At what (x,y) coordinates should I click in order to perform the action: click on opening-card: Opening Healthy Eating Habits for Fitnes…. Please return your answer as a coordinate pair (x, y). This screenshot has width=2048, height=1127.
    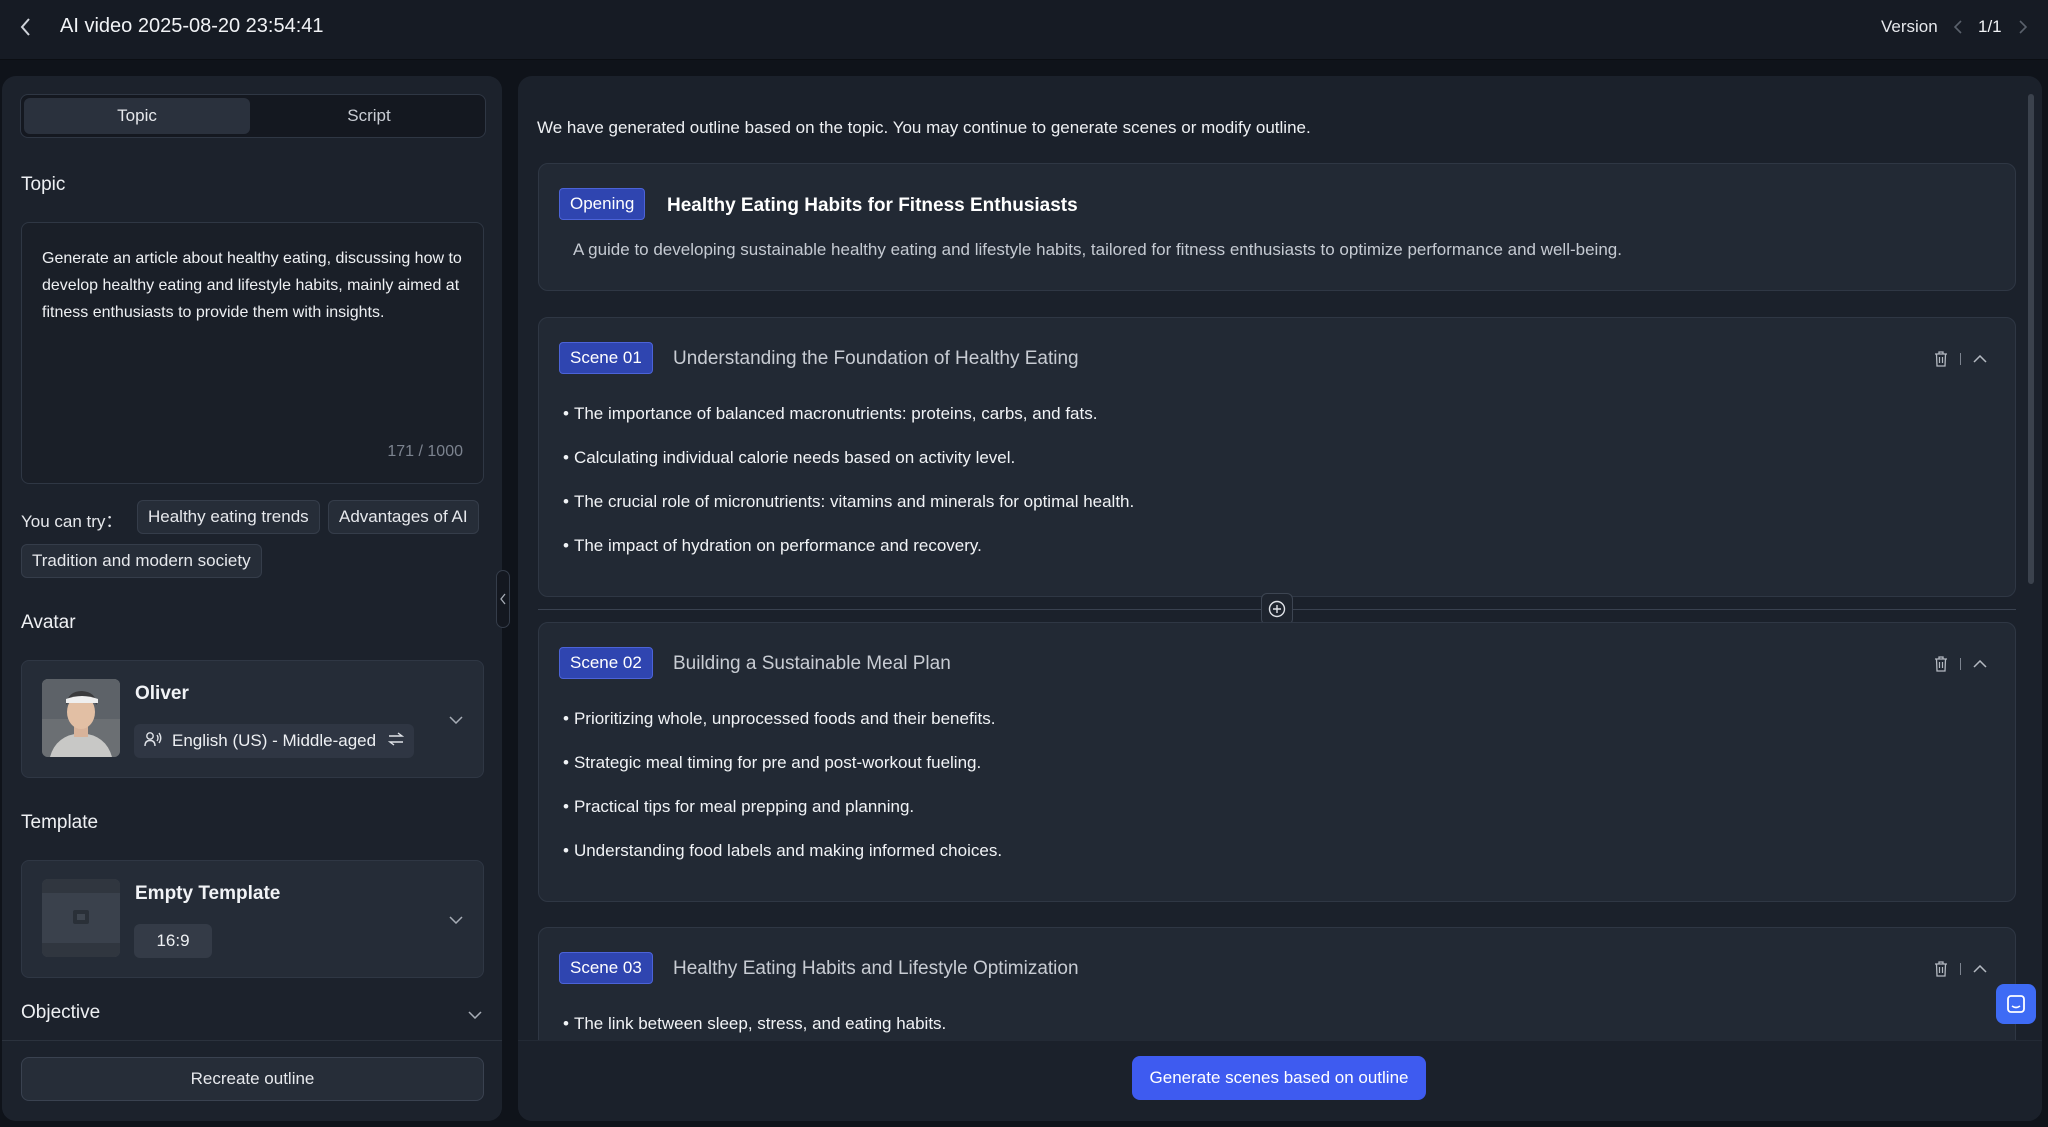
    Looking at the image, I should click on (1277, 227).